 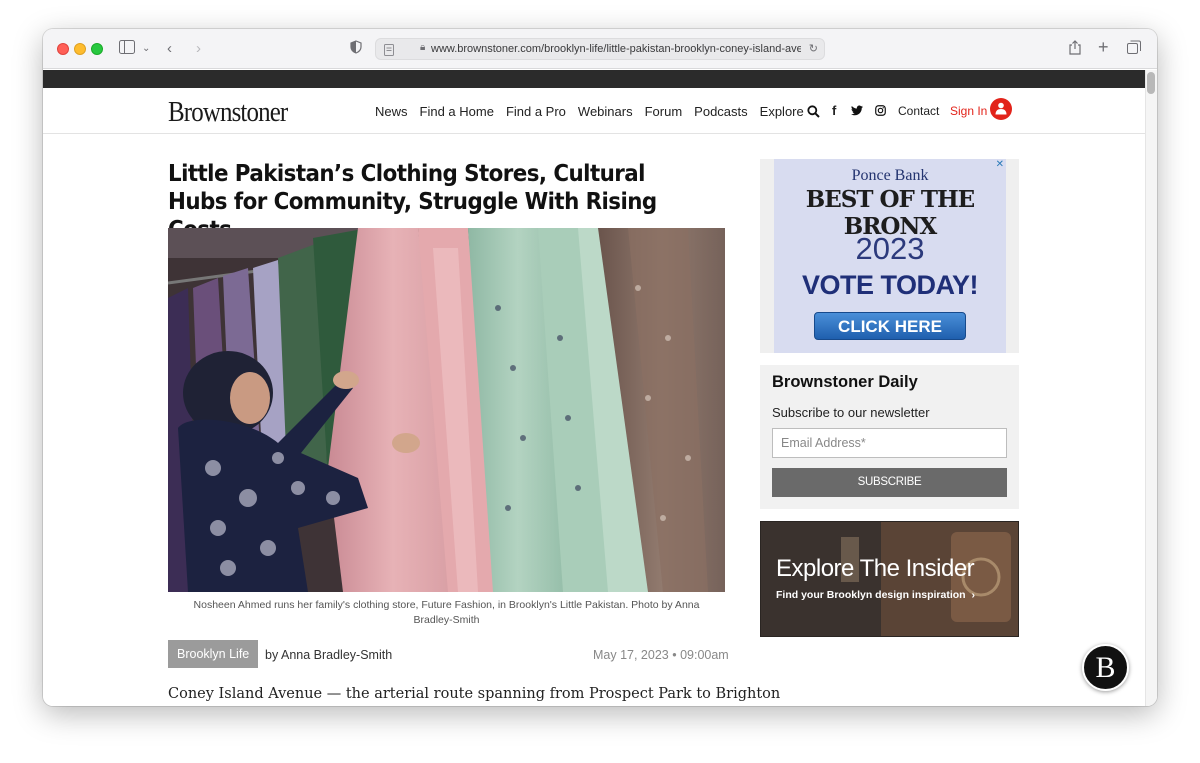 I want to click on search-icon, so click(x=813, y=114).